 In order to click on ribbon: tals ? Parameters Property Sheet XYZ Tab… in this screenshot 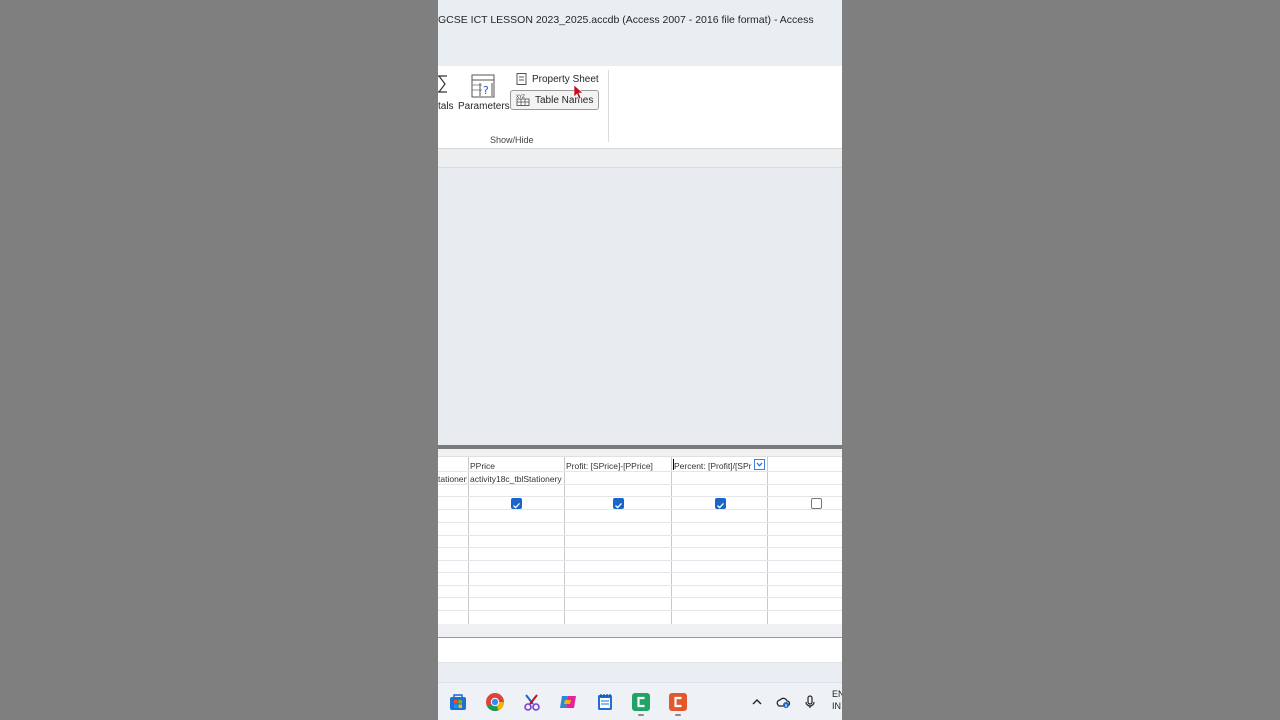, I will do `click(640, 107)`.